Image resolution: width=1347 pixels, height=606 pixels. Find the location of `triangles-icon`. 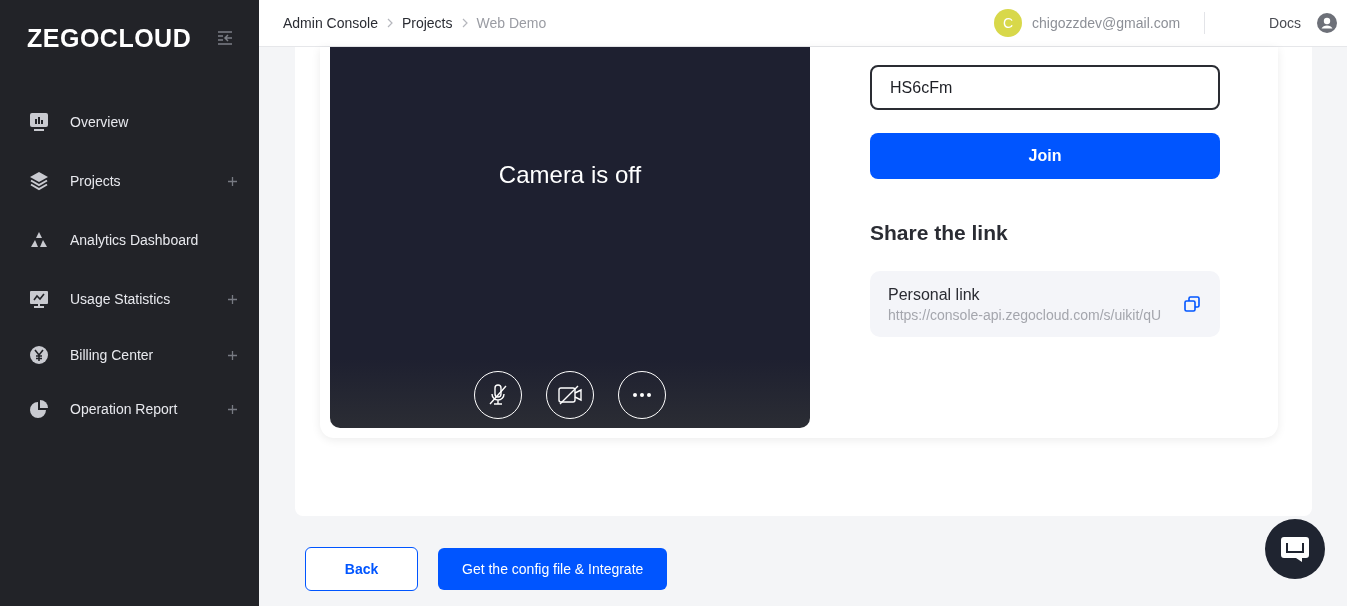

triangles-icon is located at coordinates (39, 240).